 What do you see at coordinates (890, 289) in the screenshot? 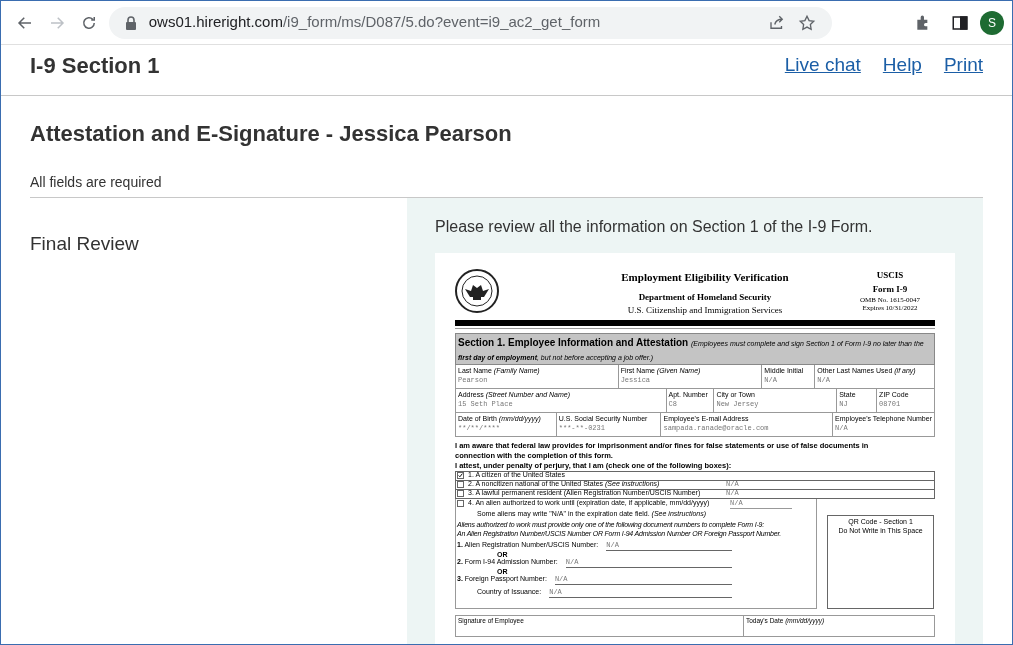
I see `form-name: Form I-9` at bounding box center [890, 289].